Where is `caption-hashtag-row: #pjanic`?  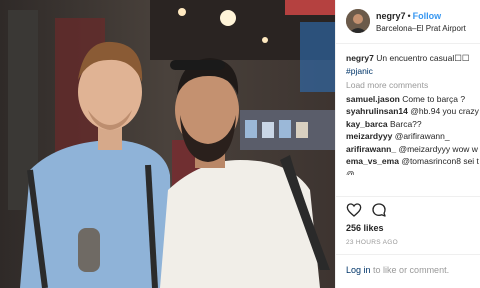 caption-hashtag-row: #pjanic is located at coordinates (413, 71).